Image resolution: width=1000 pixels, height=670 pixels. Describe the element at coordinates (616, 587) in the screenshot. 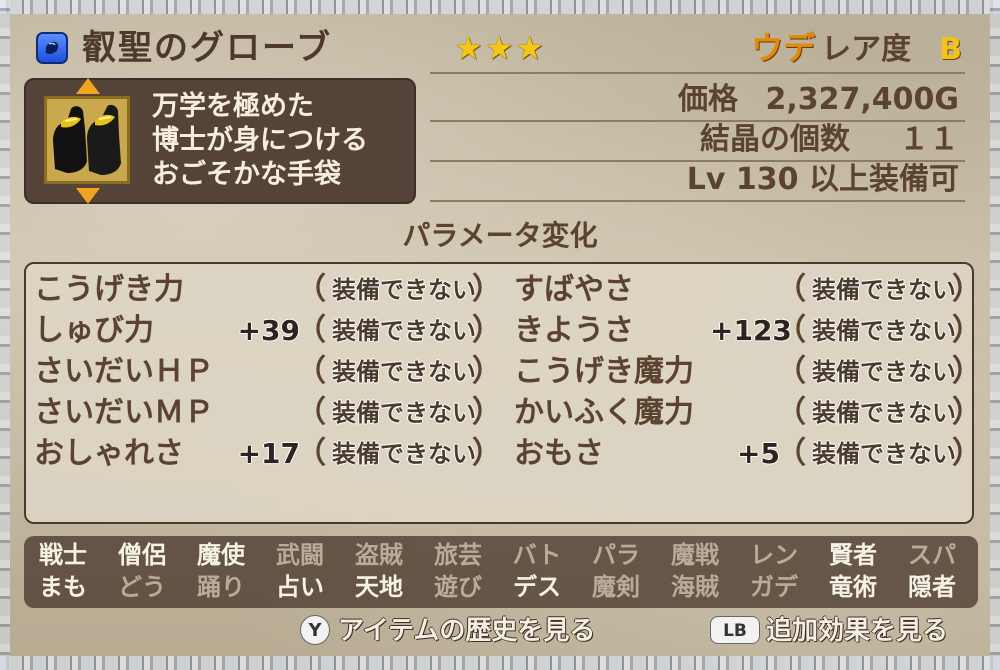

I see `job-label: 魔剣` at that location.